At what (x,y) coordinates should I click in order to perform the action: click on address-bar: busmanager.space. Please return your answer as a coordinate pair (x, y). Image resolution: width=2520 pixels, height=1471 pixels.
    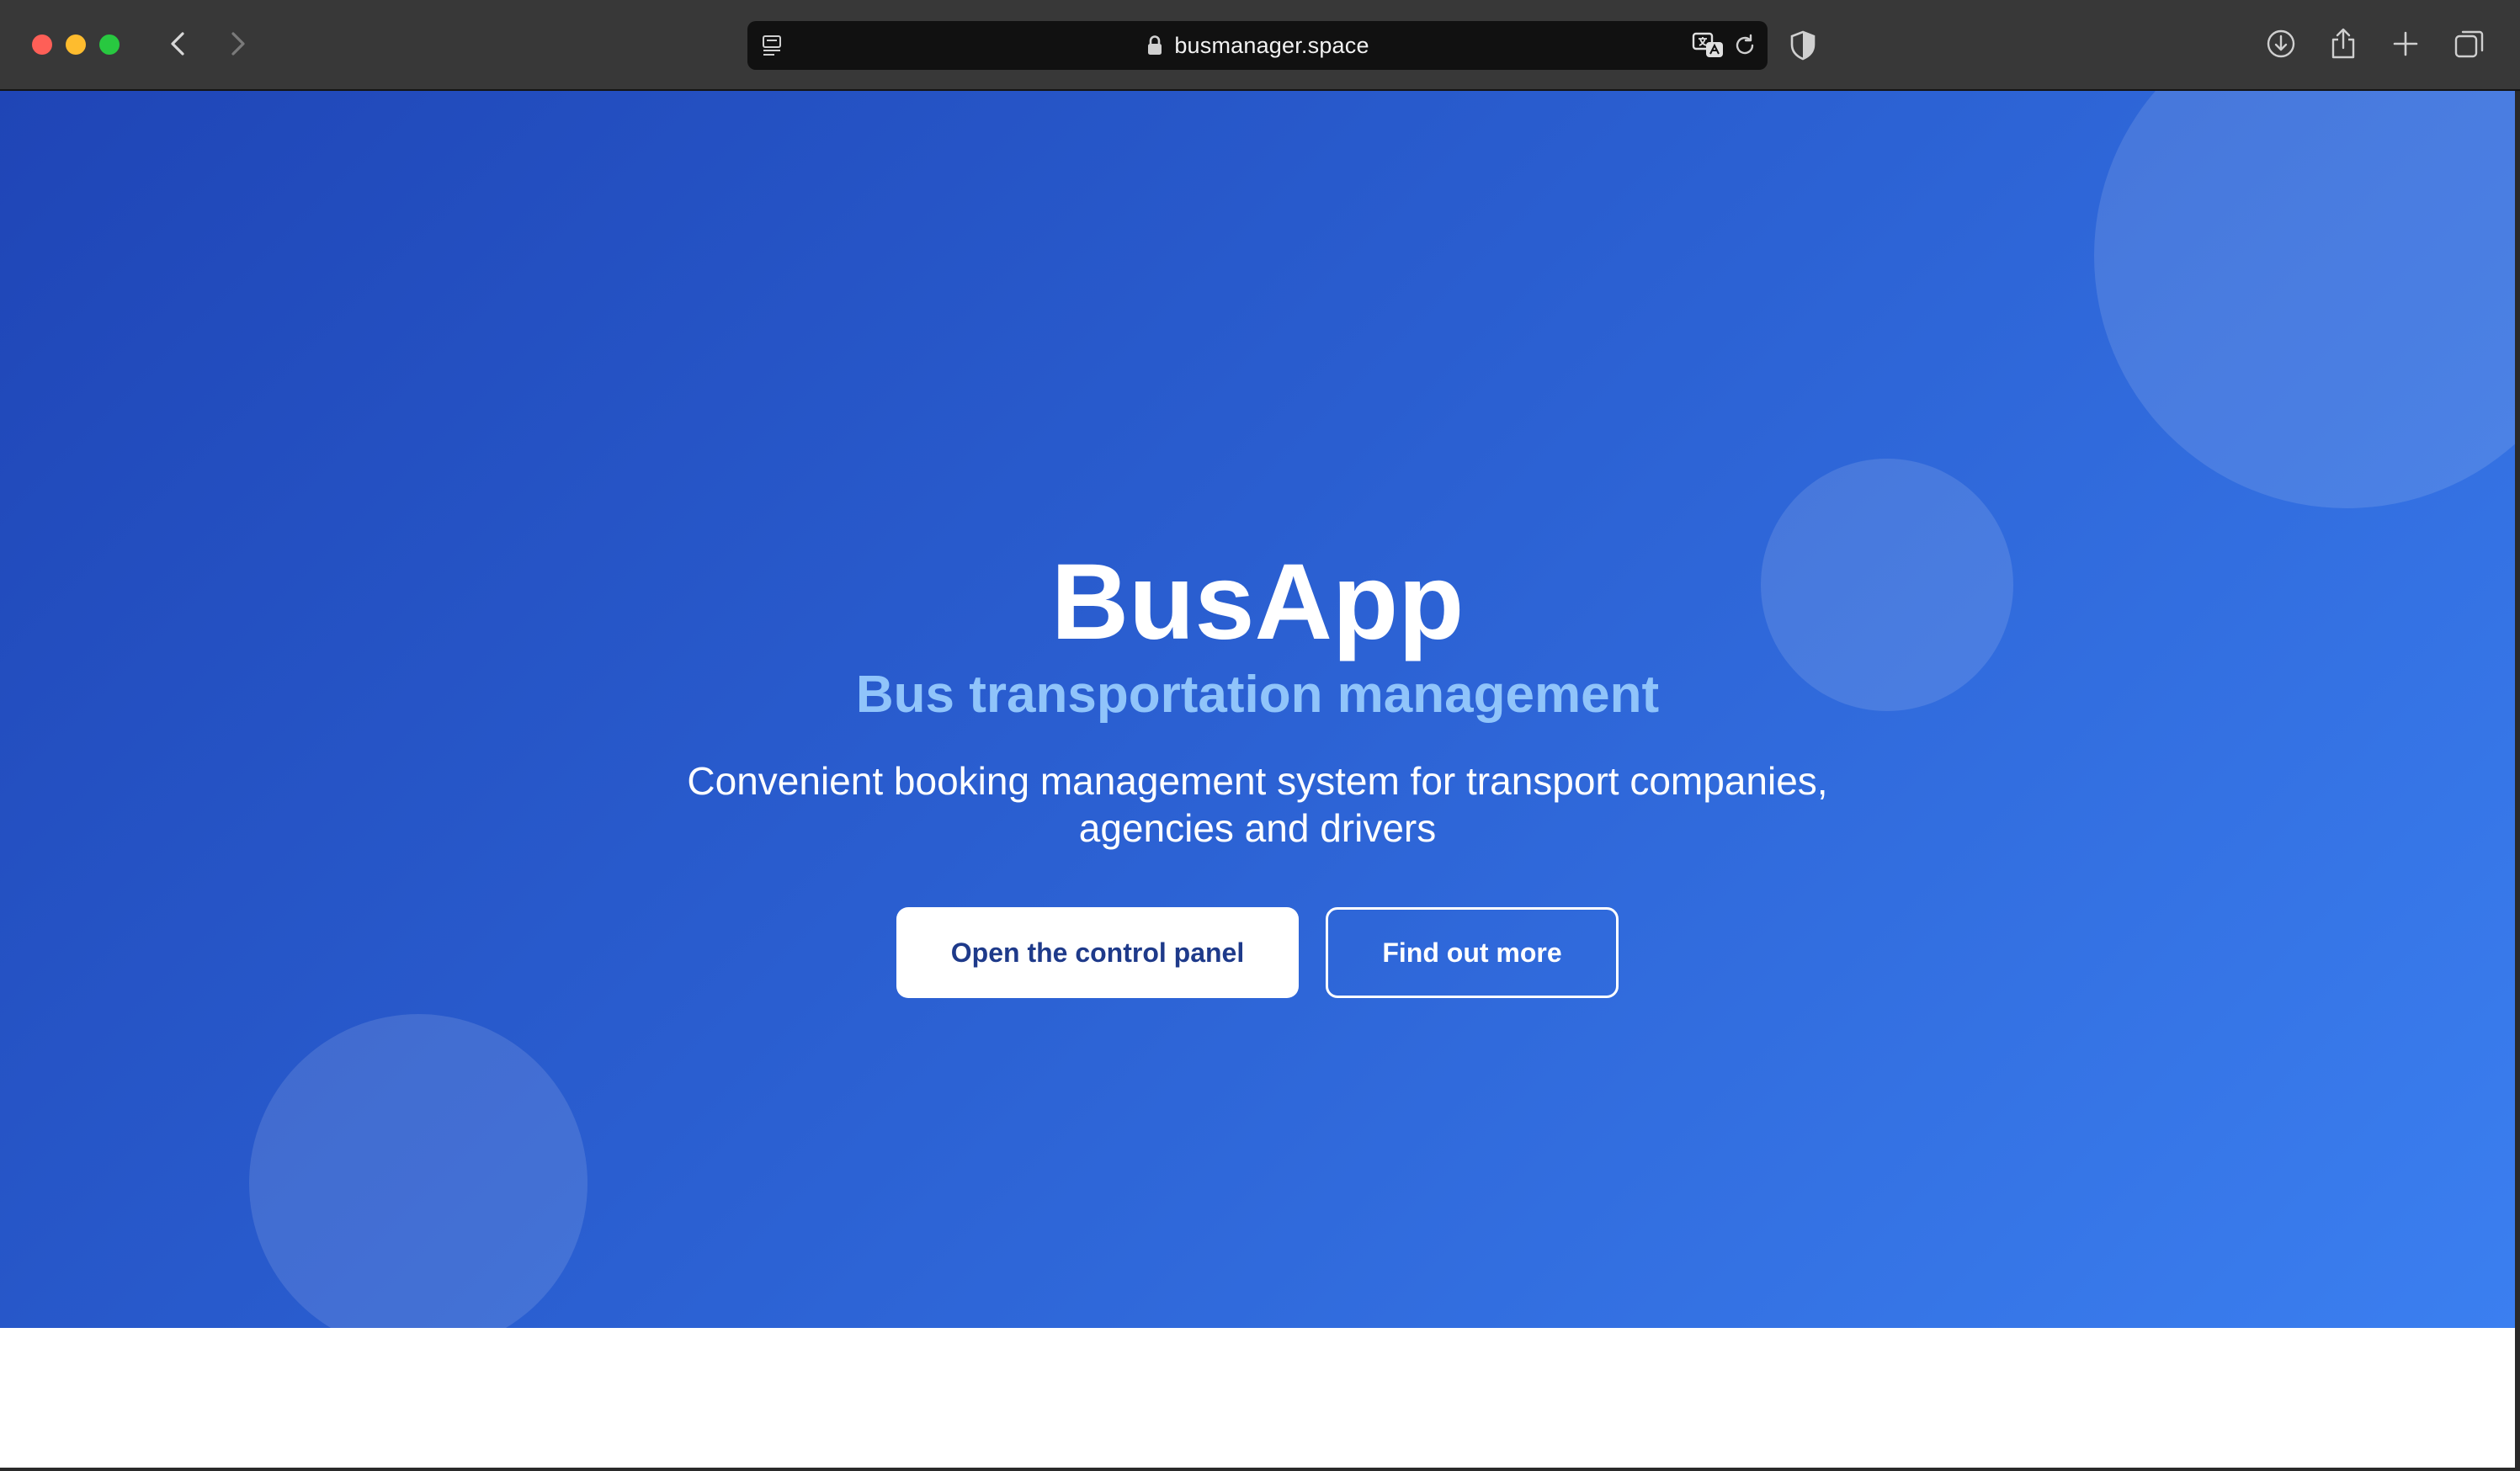
    Looking at the image, I should click on (1257, 46).